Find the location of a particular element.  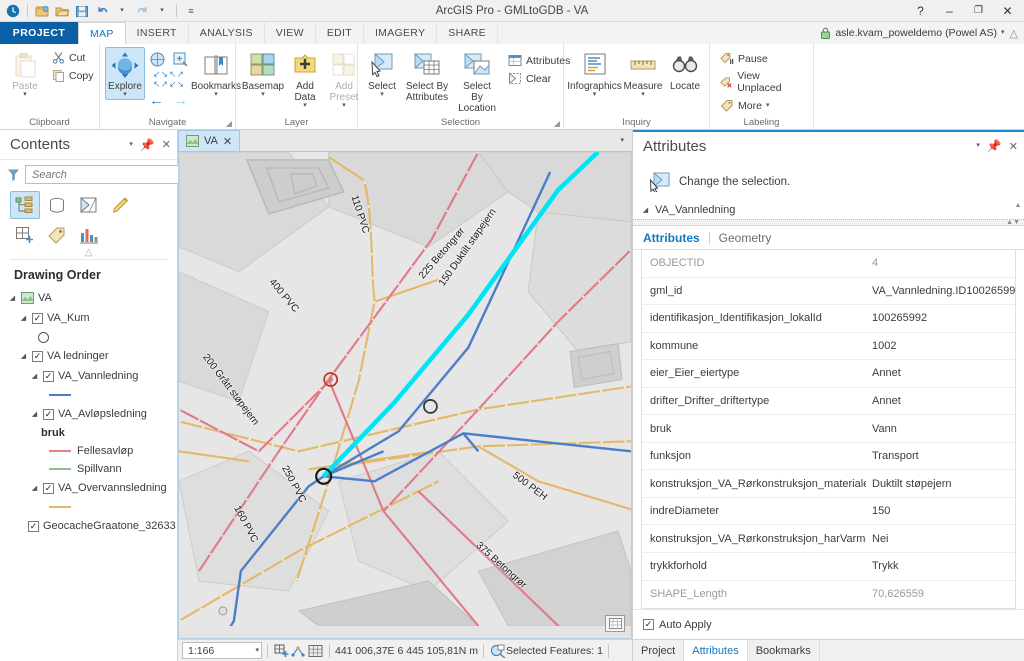

bottom-tab-attributes: Attributes is located at coordinates (716, 650).